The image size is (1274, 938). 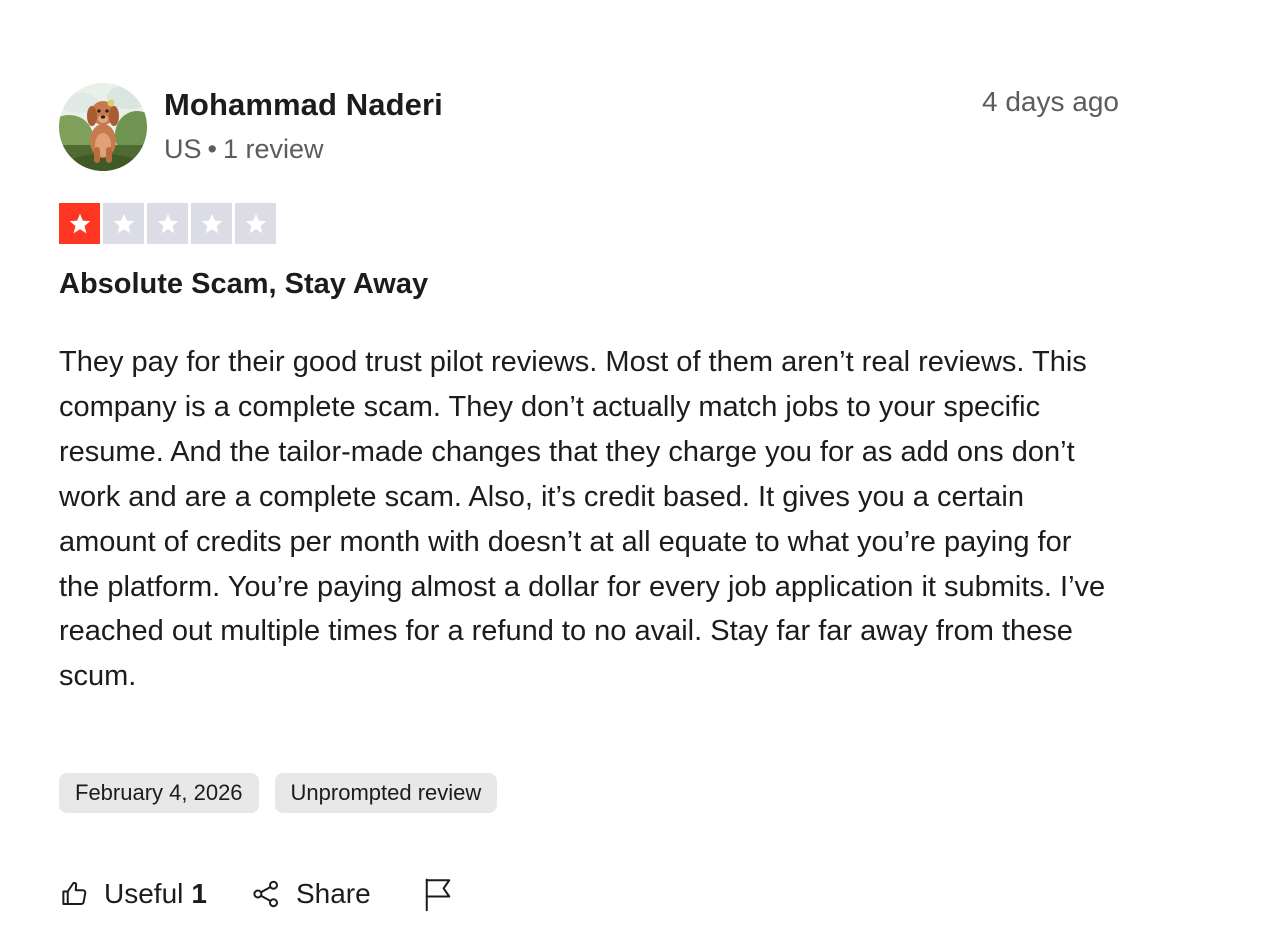 I want to click on review-title: Absolute Scam, Stay Away, so click(x=243, y=284).